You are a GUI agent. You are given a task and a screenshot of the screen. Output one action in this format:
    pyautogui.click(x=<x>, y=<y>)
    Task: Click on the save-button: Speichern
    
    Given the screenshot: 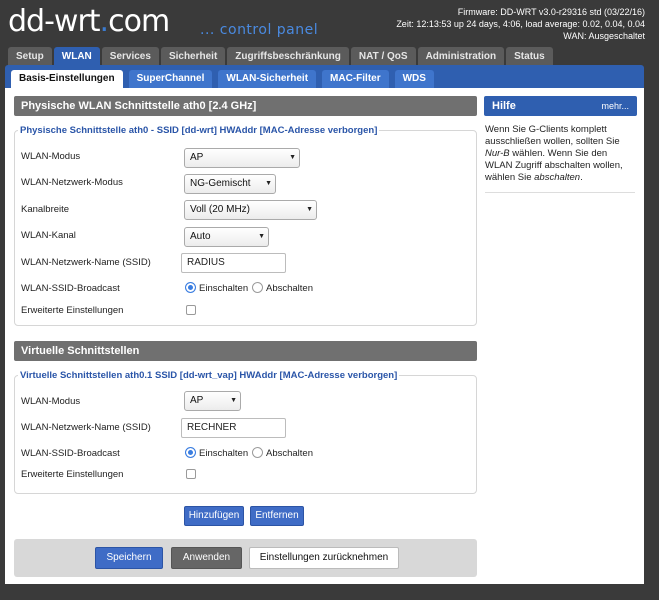 What is the action you would take?
    pyautogui.click(x=129, y=558)
    